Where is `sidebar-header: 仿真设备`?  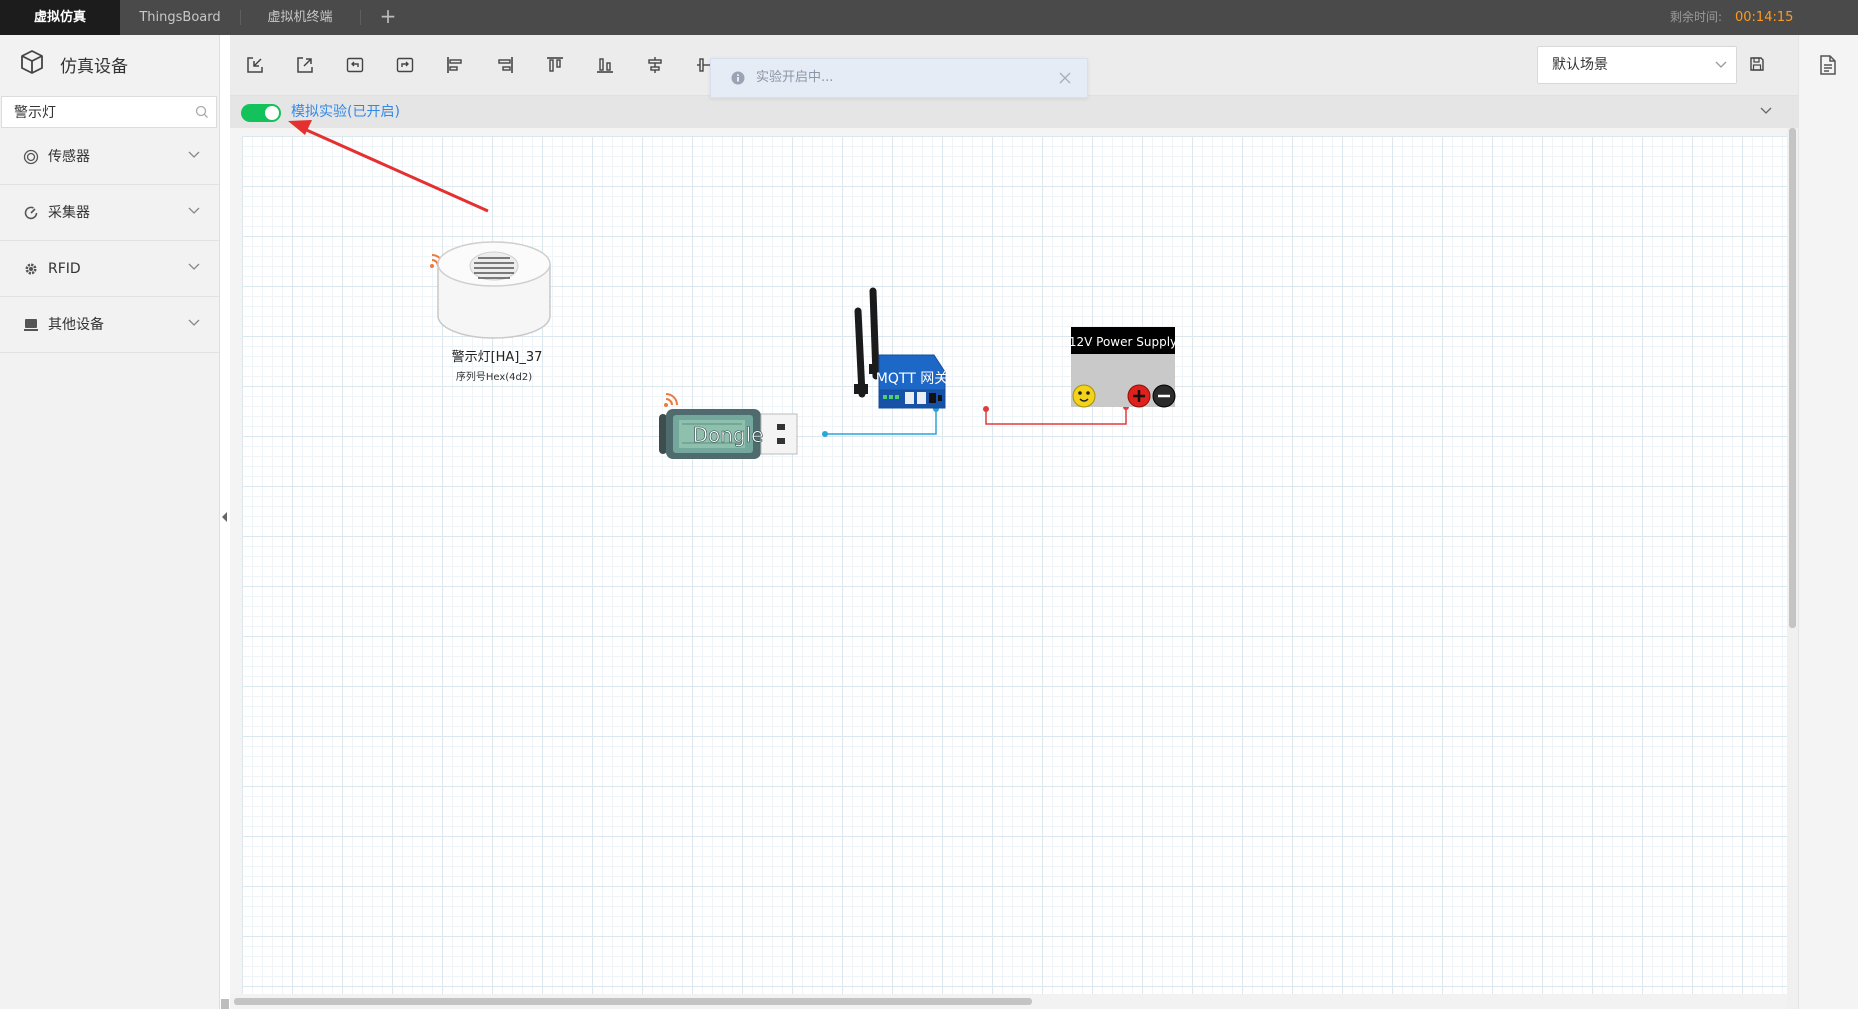
sidebar-header: 仿真设备 is located at coordinates (109, 64).